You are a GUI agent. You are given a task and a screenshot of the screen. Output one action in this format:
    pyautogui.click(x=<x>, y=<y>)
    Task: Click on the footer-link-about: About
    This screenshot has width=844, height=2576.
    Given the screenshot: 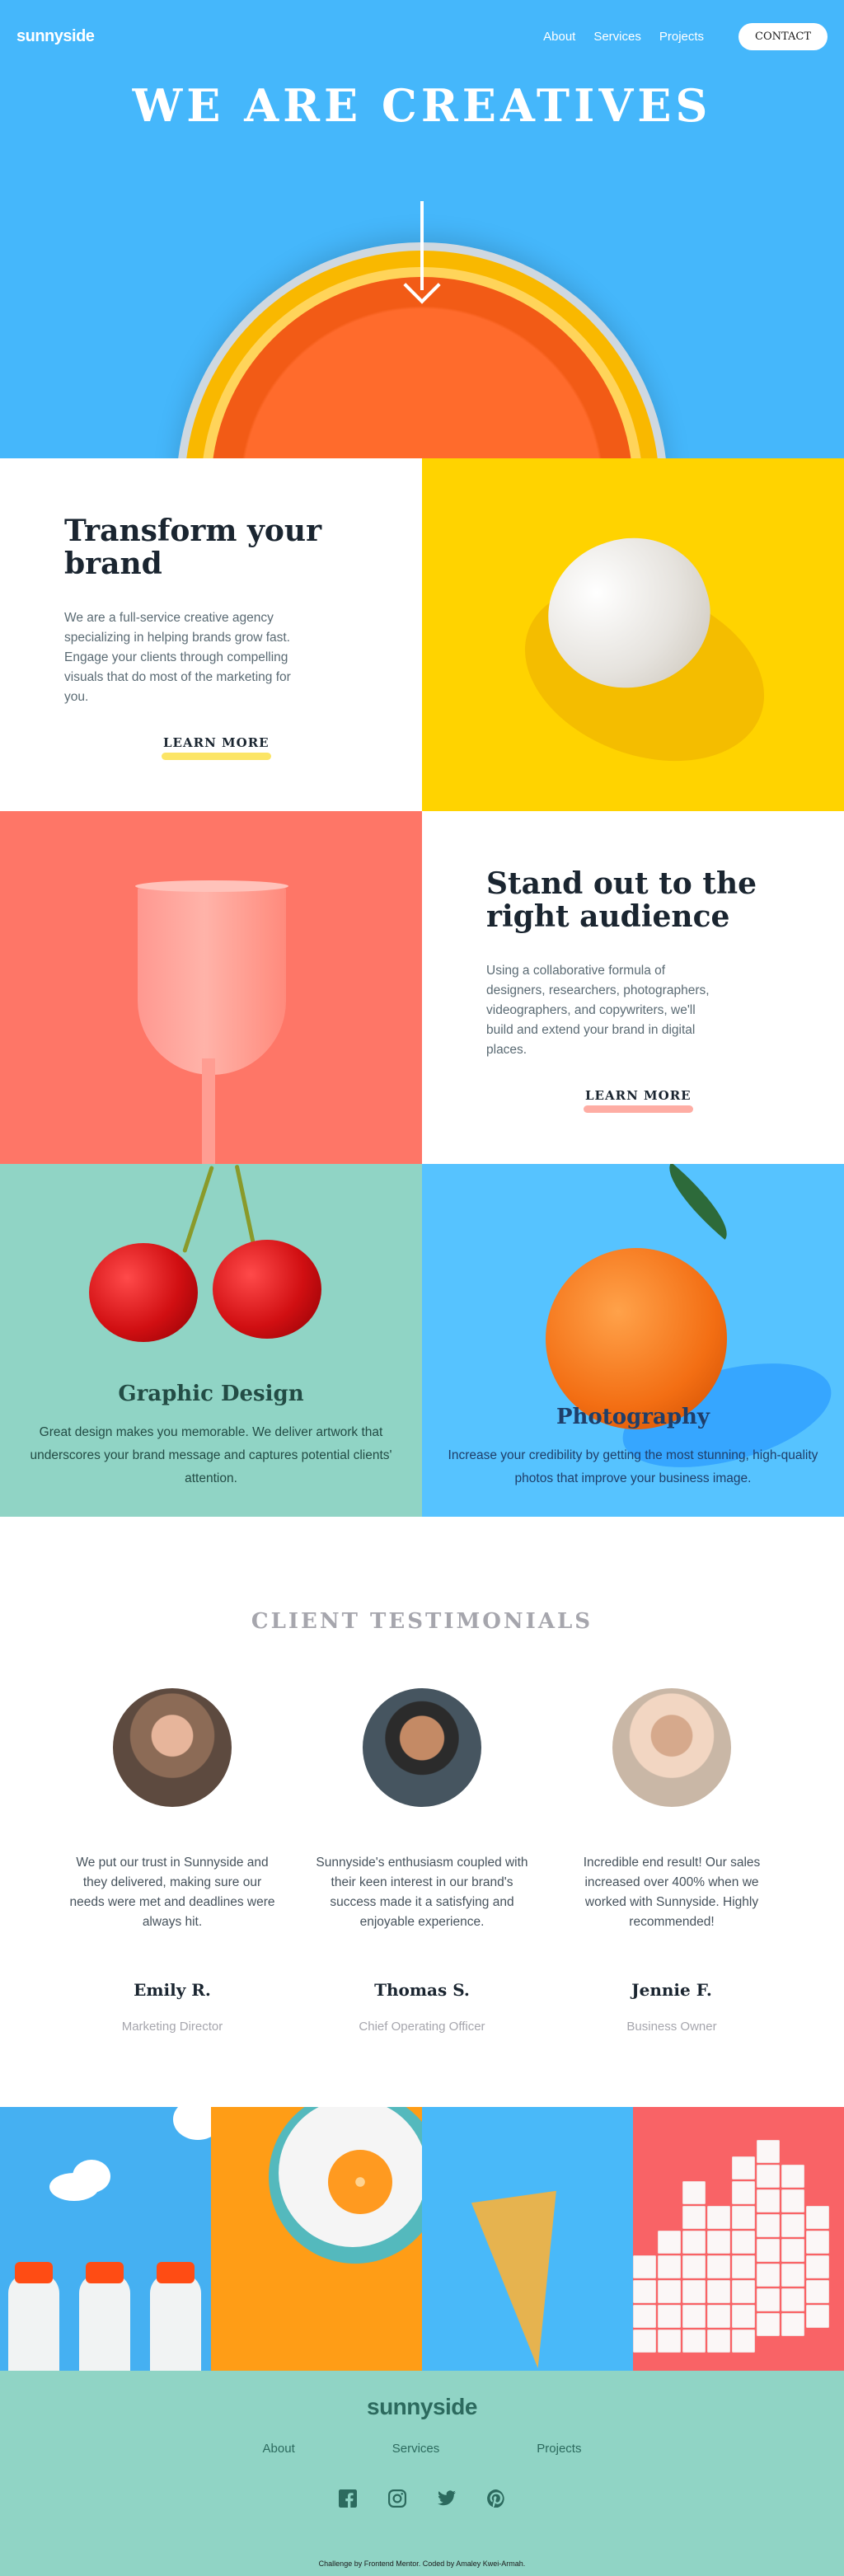 What is the action you would take?
    pyautogui.click(x=279, y=2449)
    